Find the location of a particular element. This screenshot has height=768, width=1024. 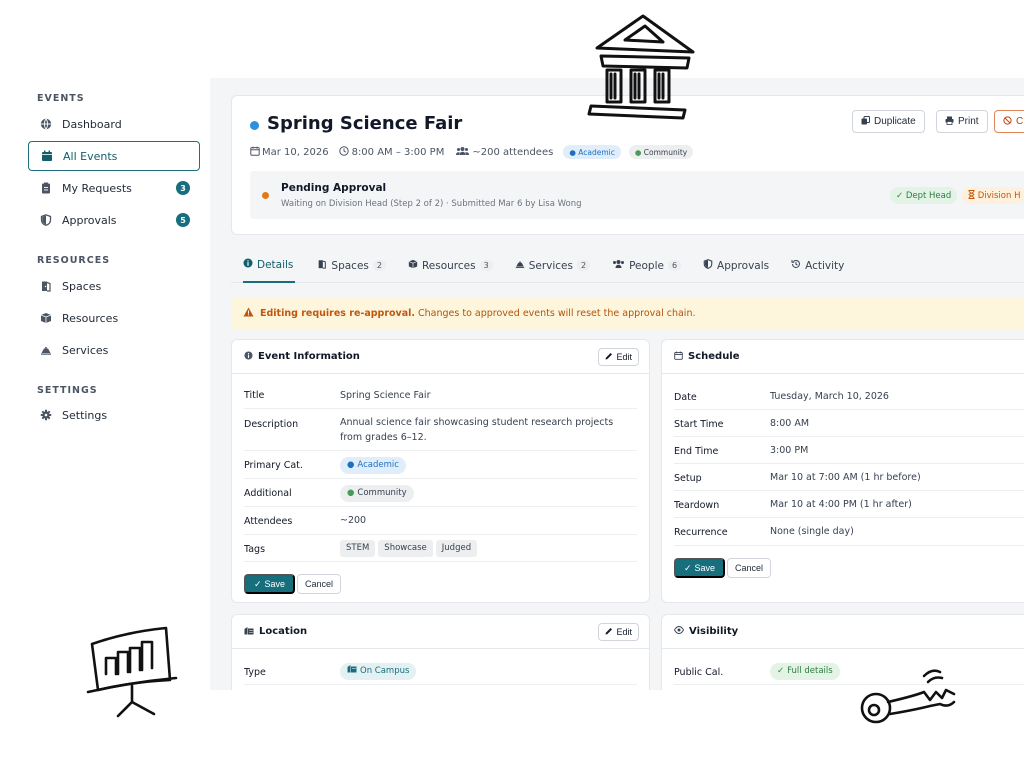

sidebar-item-label: Spaces is located at coordinates (82, 286).